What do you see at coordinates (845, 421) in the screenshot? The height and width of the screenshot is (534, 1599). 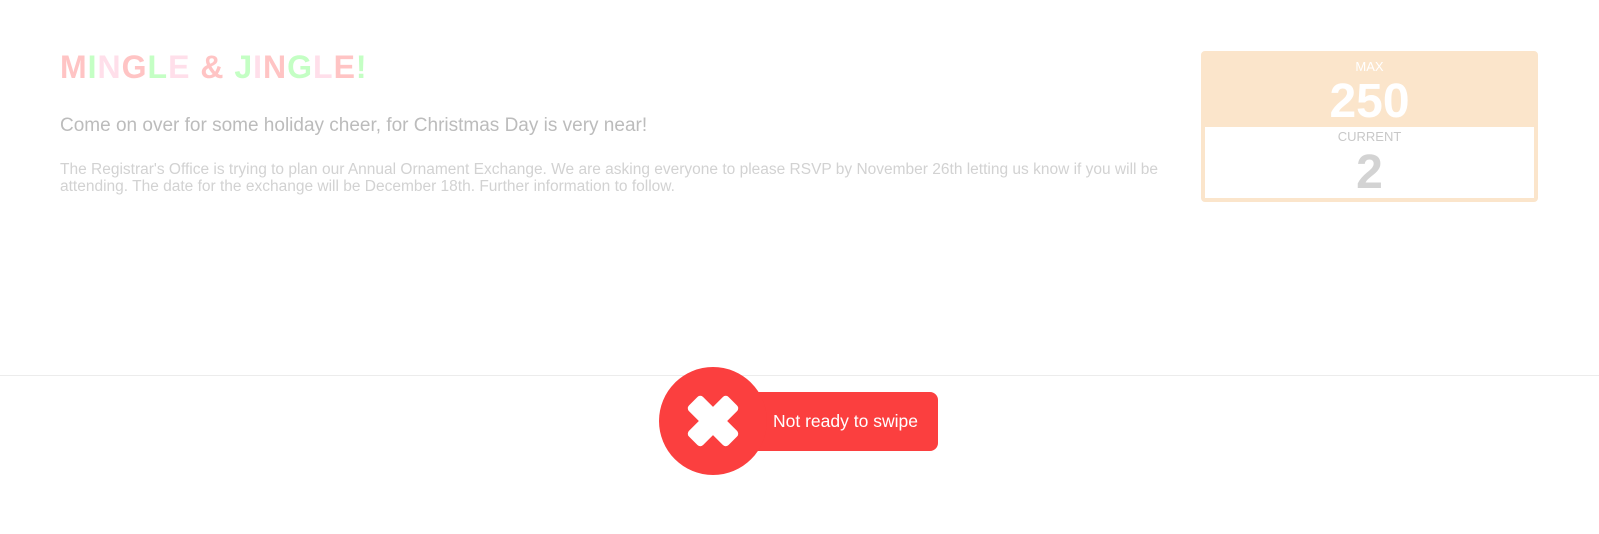 I see `swipe-status-text: Not ready to swipe` at bounding box center [845, 421].